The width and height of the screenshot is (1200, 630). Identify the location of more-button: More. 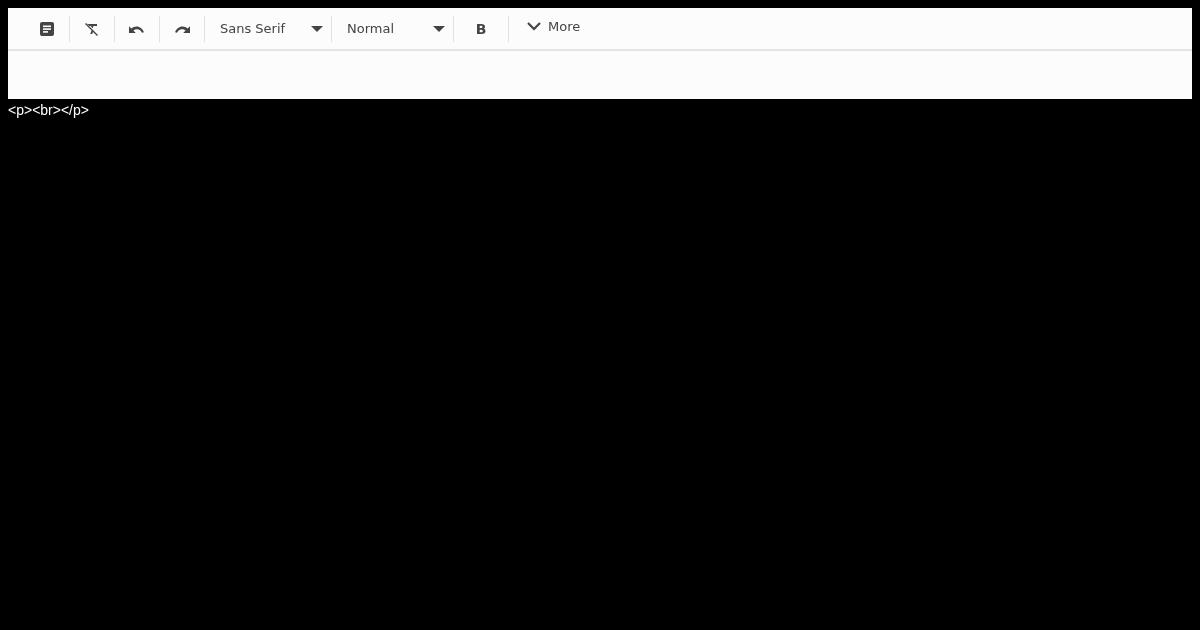
(554, 26).